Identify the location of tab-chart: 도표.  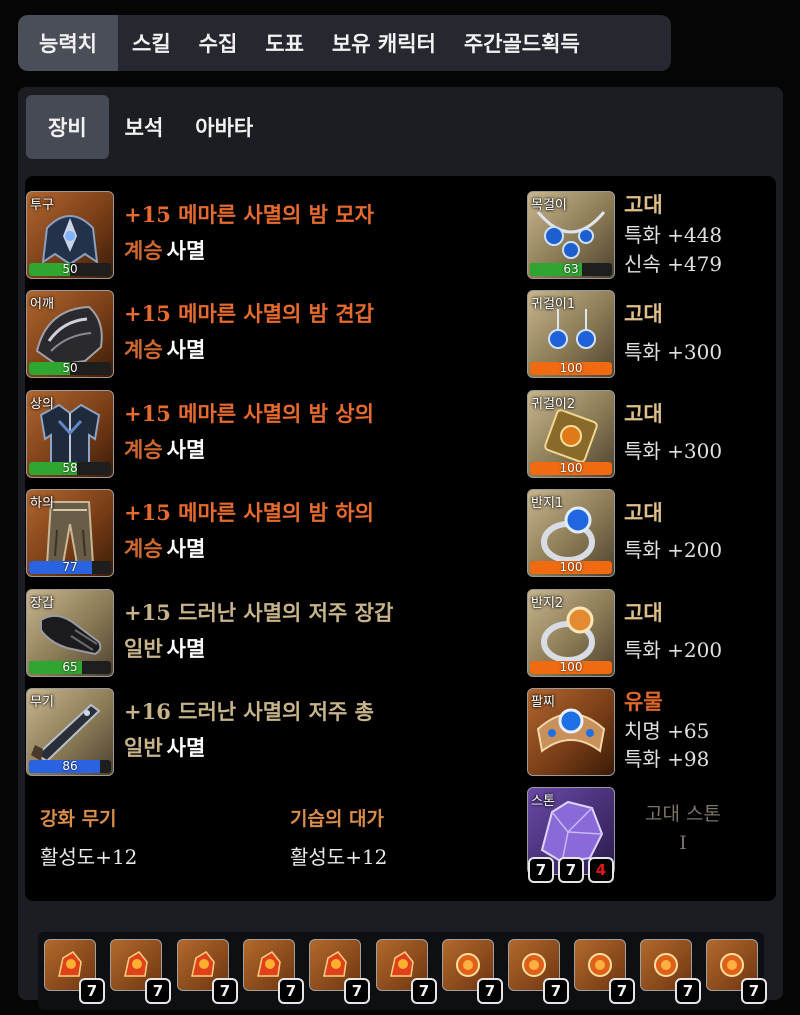
(284, 43).